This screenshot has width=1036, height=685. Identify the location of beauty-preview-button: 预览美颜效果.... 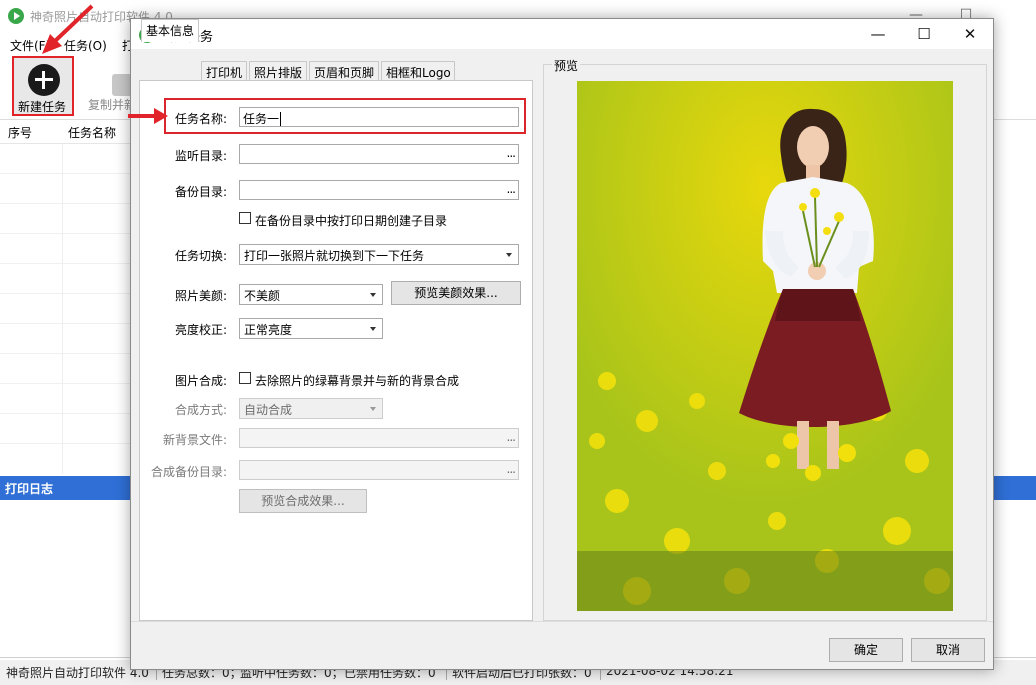
(456, 293).